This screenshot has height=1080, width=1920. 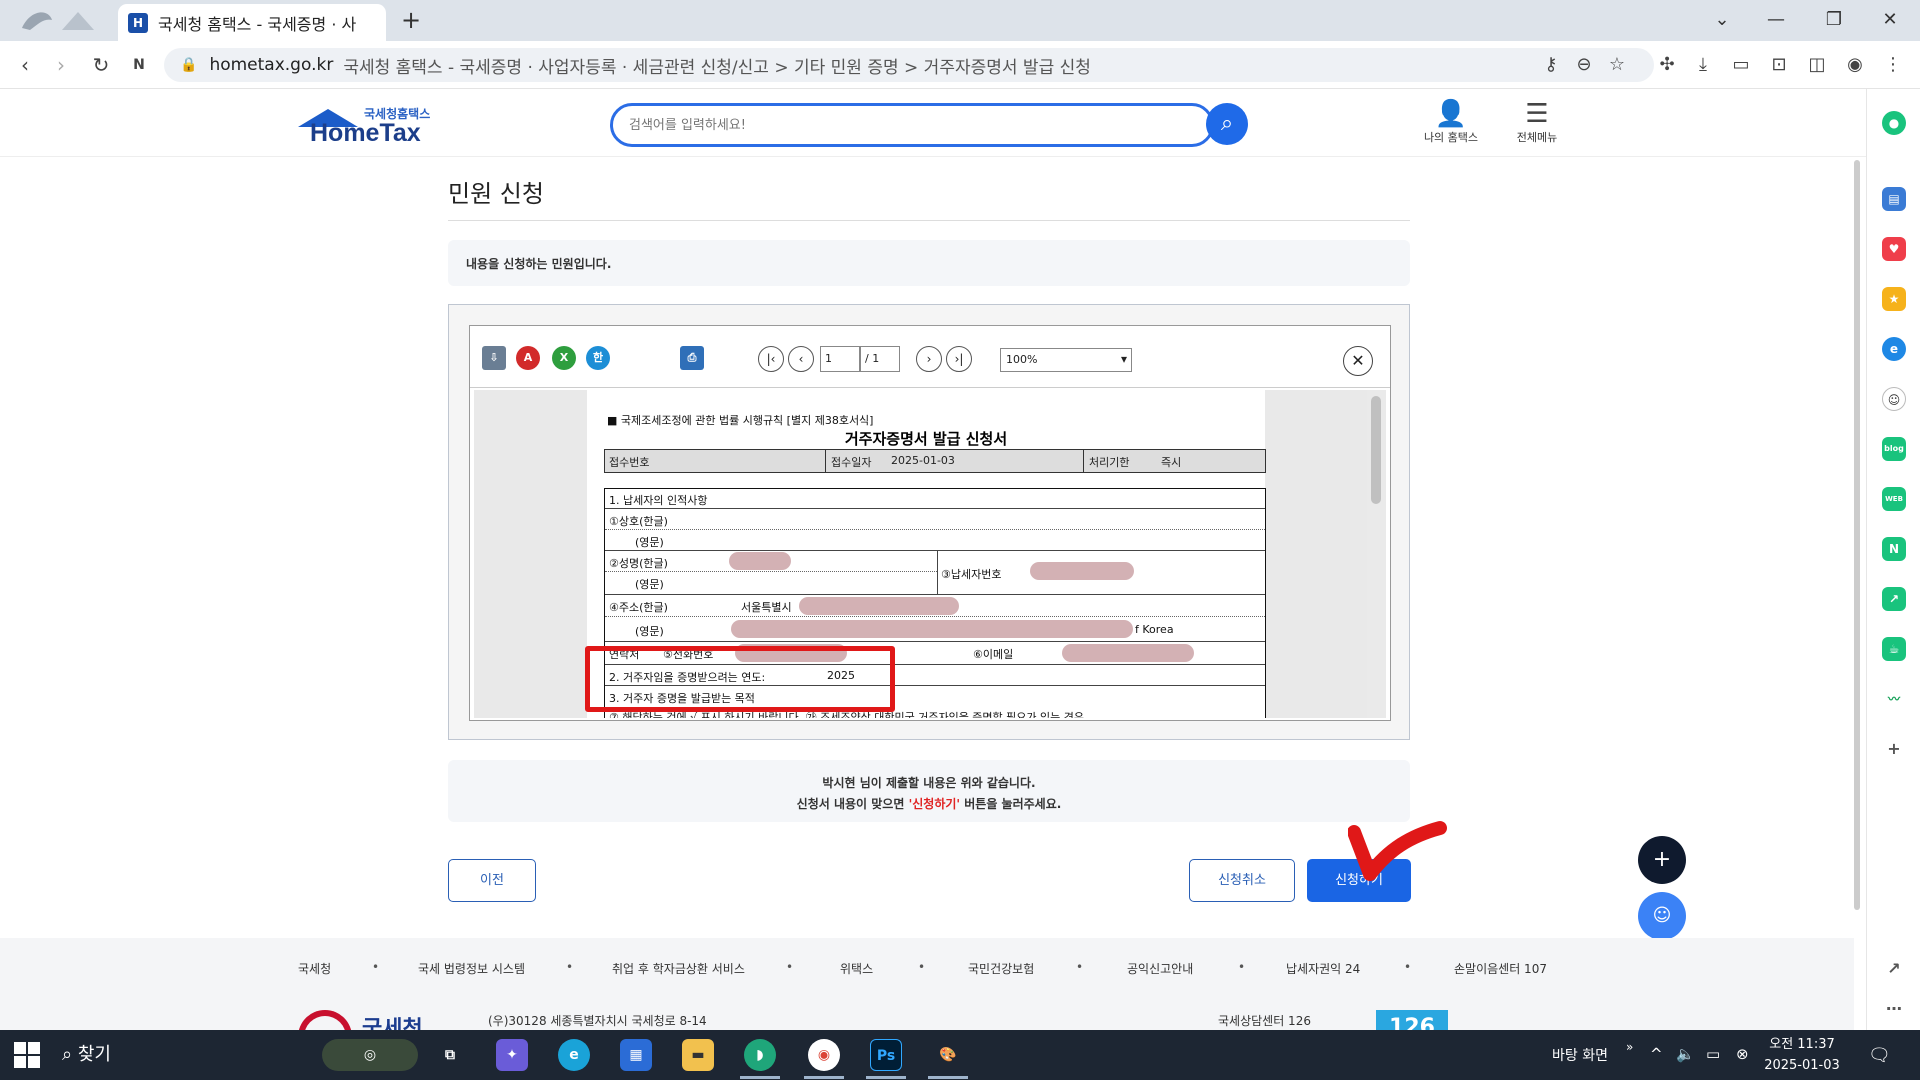 What do you see at coordinates (1742, 1054) in the screenshot?
I see `network-off-icon: ⊗` at bounding box center [1742, 1054].